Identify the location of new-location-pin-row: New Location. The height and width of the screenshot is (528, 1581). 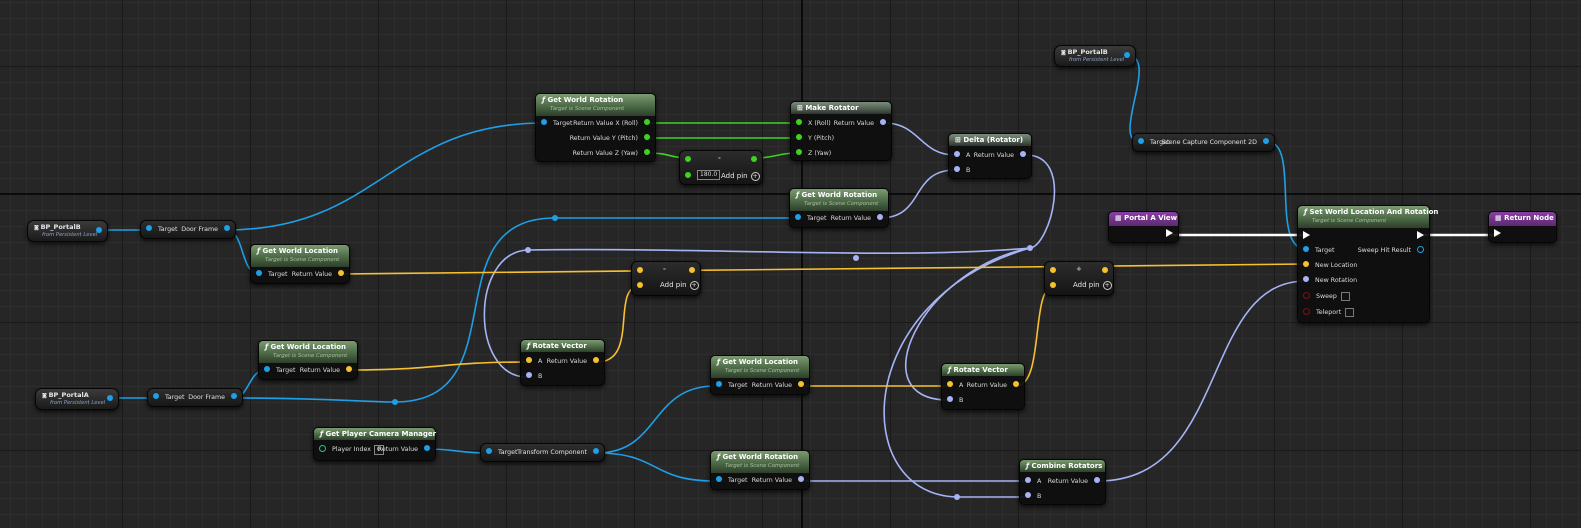
(1330, 266).